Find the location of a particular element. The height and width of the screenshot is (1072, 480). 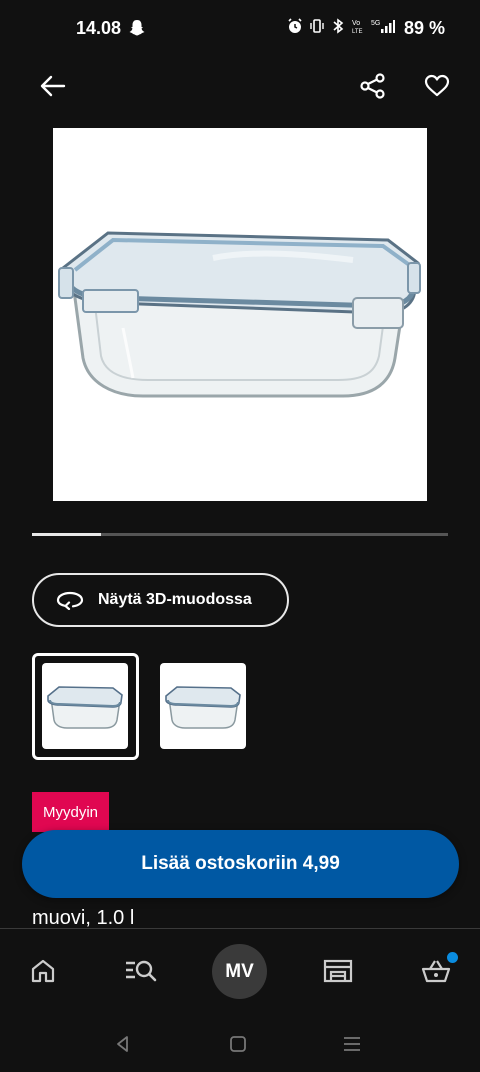

glass-container-image is located at coordinates (239, 314).